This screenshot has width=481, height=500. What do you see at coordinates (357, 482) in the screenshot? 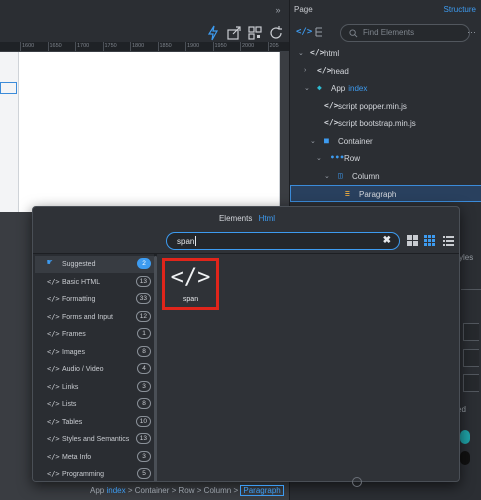
I see `status-circle-icon` at bounding box center [357, 482].